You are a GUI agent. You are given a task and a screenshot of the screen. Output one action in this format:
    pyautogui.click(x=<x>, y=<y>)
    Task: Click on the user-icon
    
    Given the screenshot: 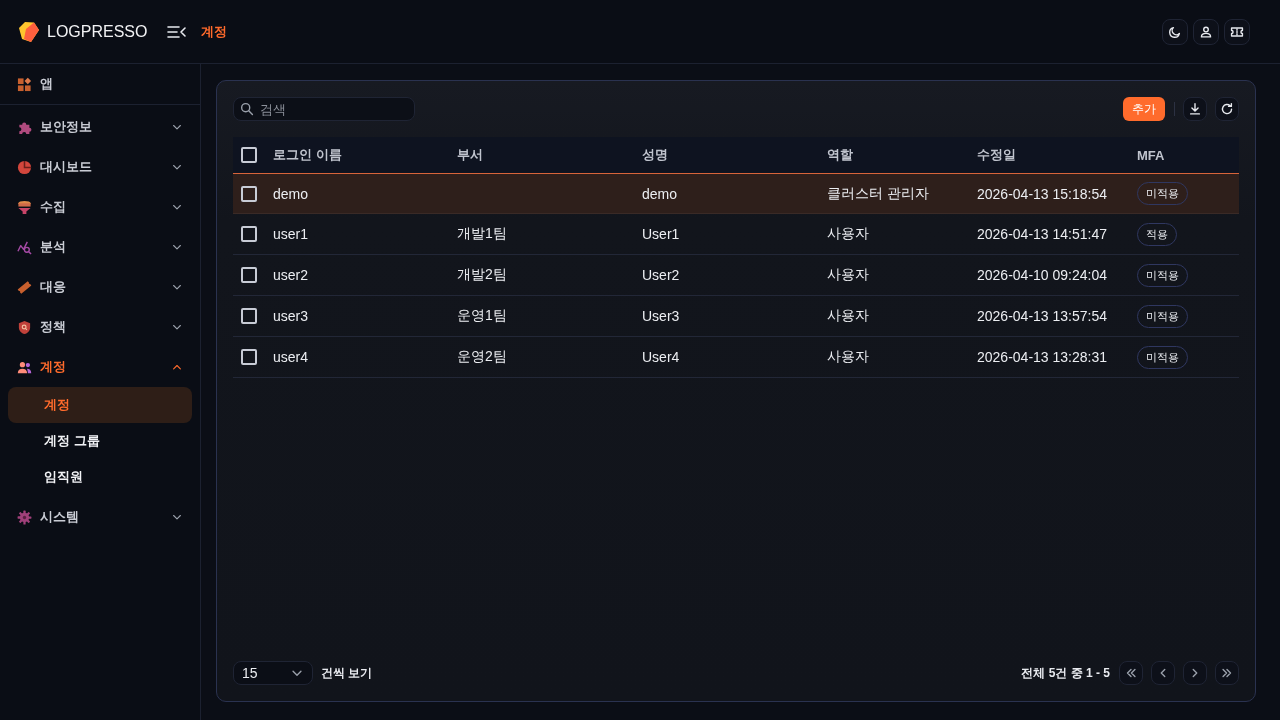 What is the action you would take?
    pyautogui.click(x=1206, y=31)
    